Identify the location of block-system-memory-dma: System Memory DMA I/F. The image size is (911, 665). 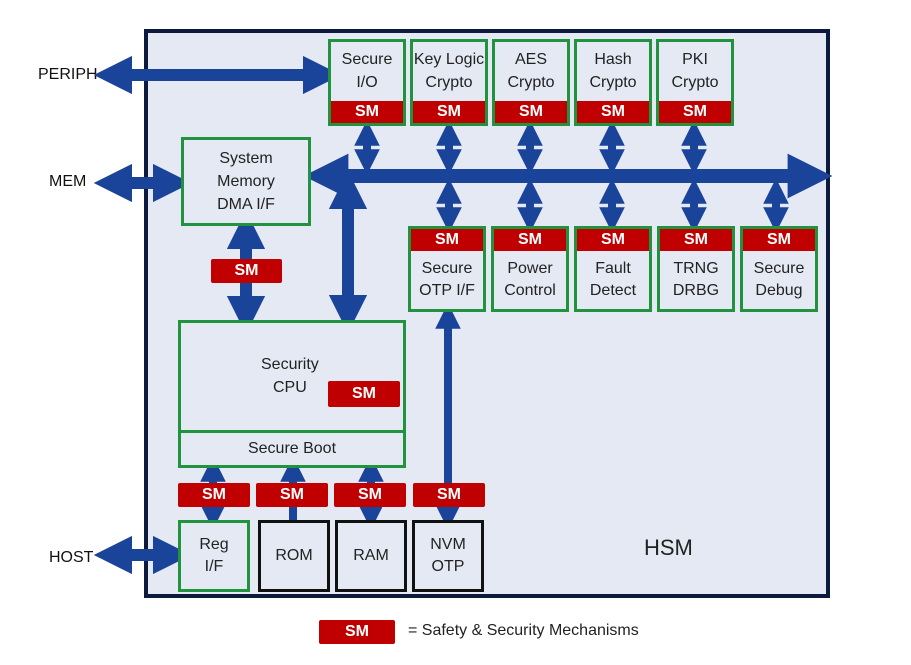
(246, 181).